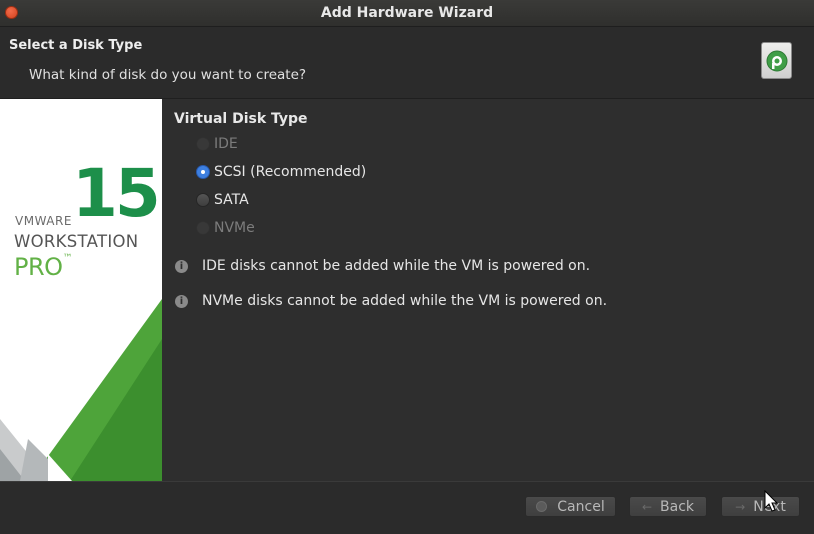  I want to click on arrow-left-icon: ←, so click(647, 506).